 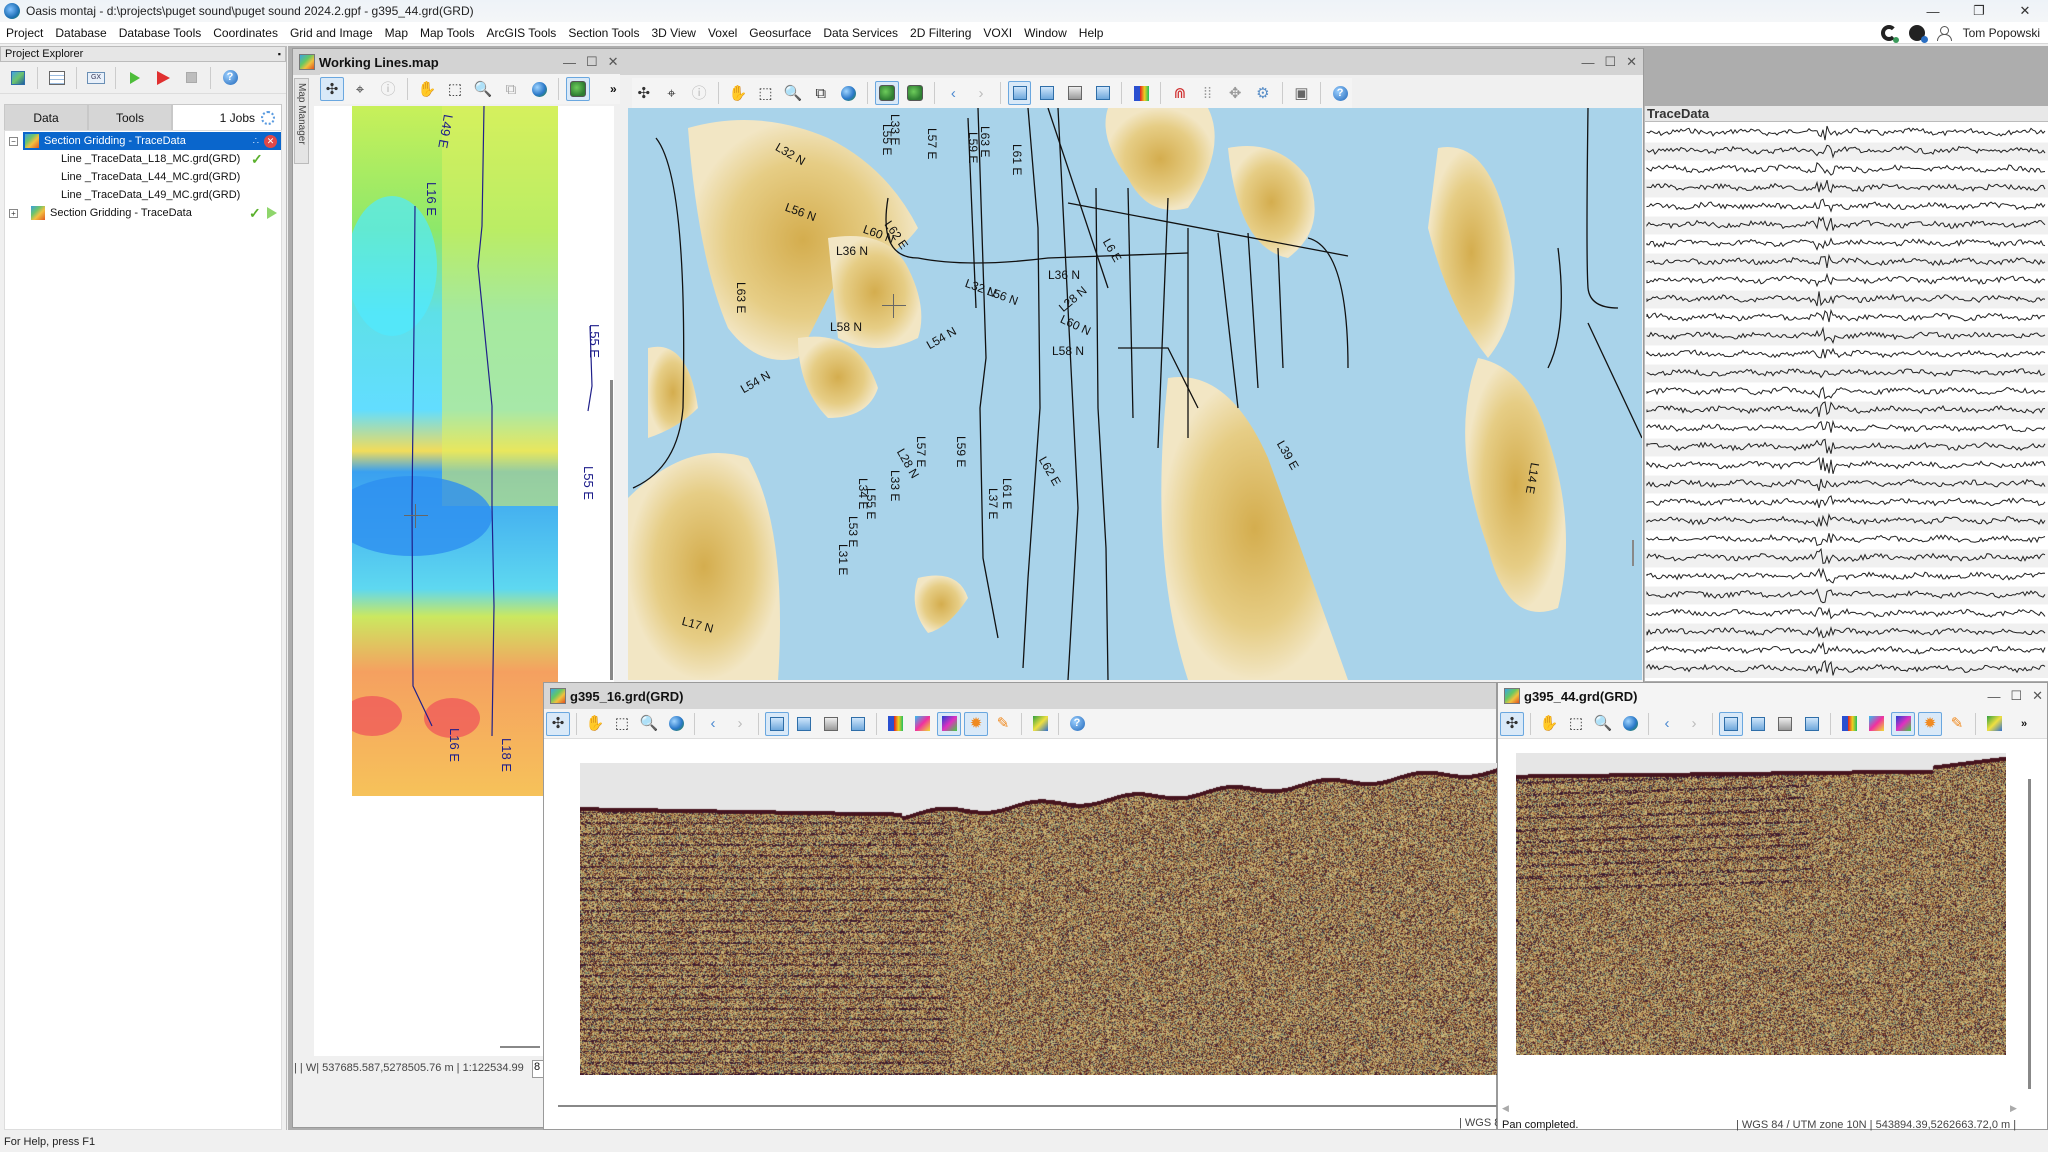 What do you see at coordinates (1979, 11) in the screenshot?
I see `restore-button: ❐` at bounding box center [1979, 11].